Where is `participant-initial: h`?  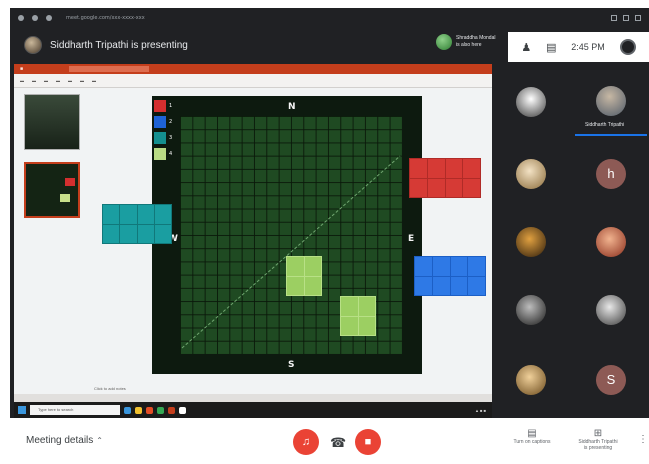 participant-initial: h is located at coordinates (611, 174).